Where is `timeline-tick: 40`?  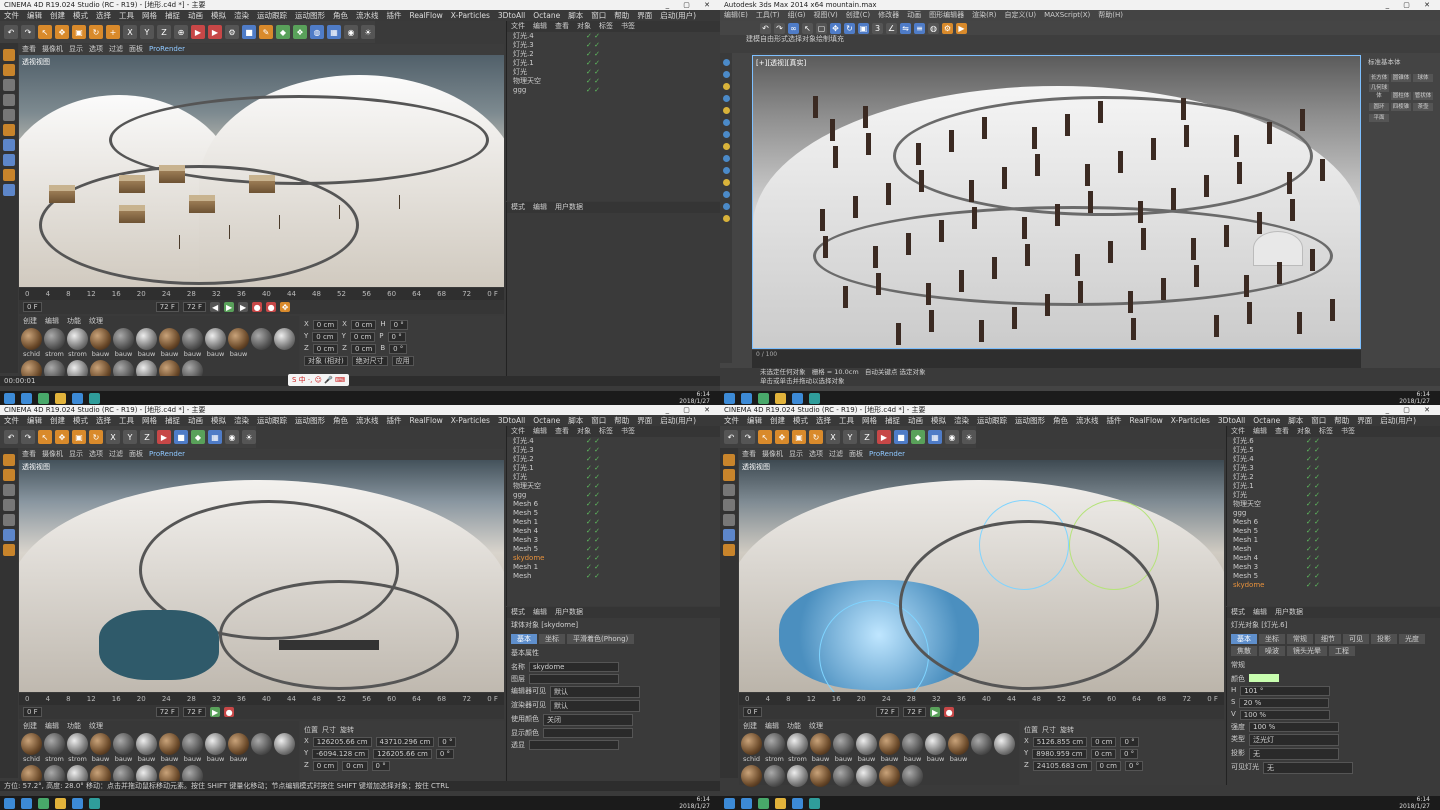 timeline-tick: 40 is located at coordinates (266, 294).